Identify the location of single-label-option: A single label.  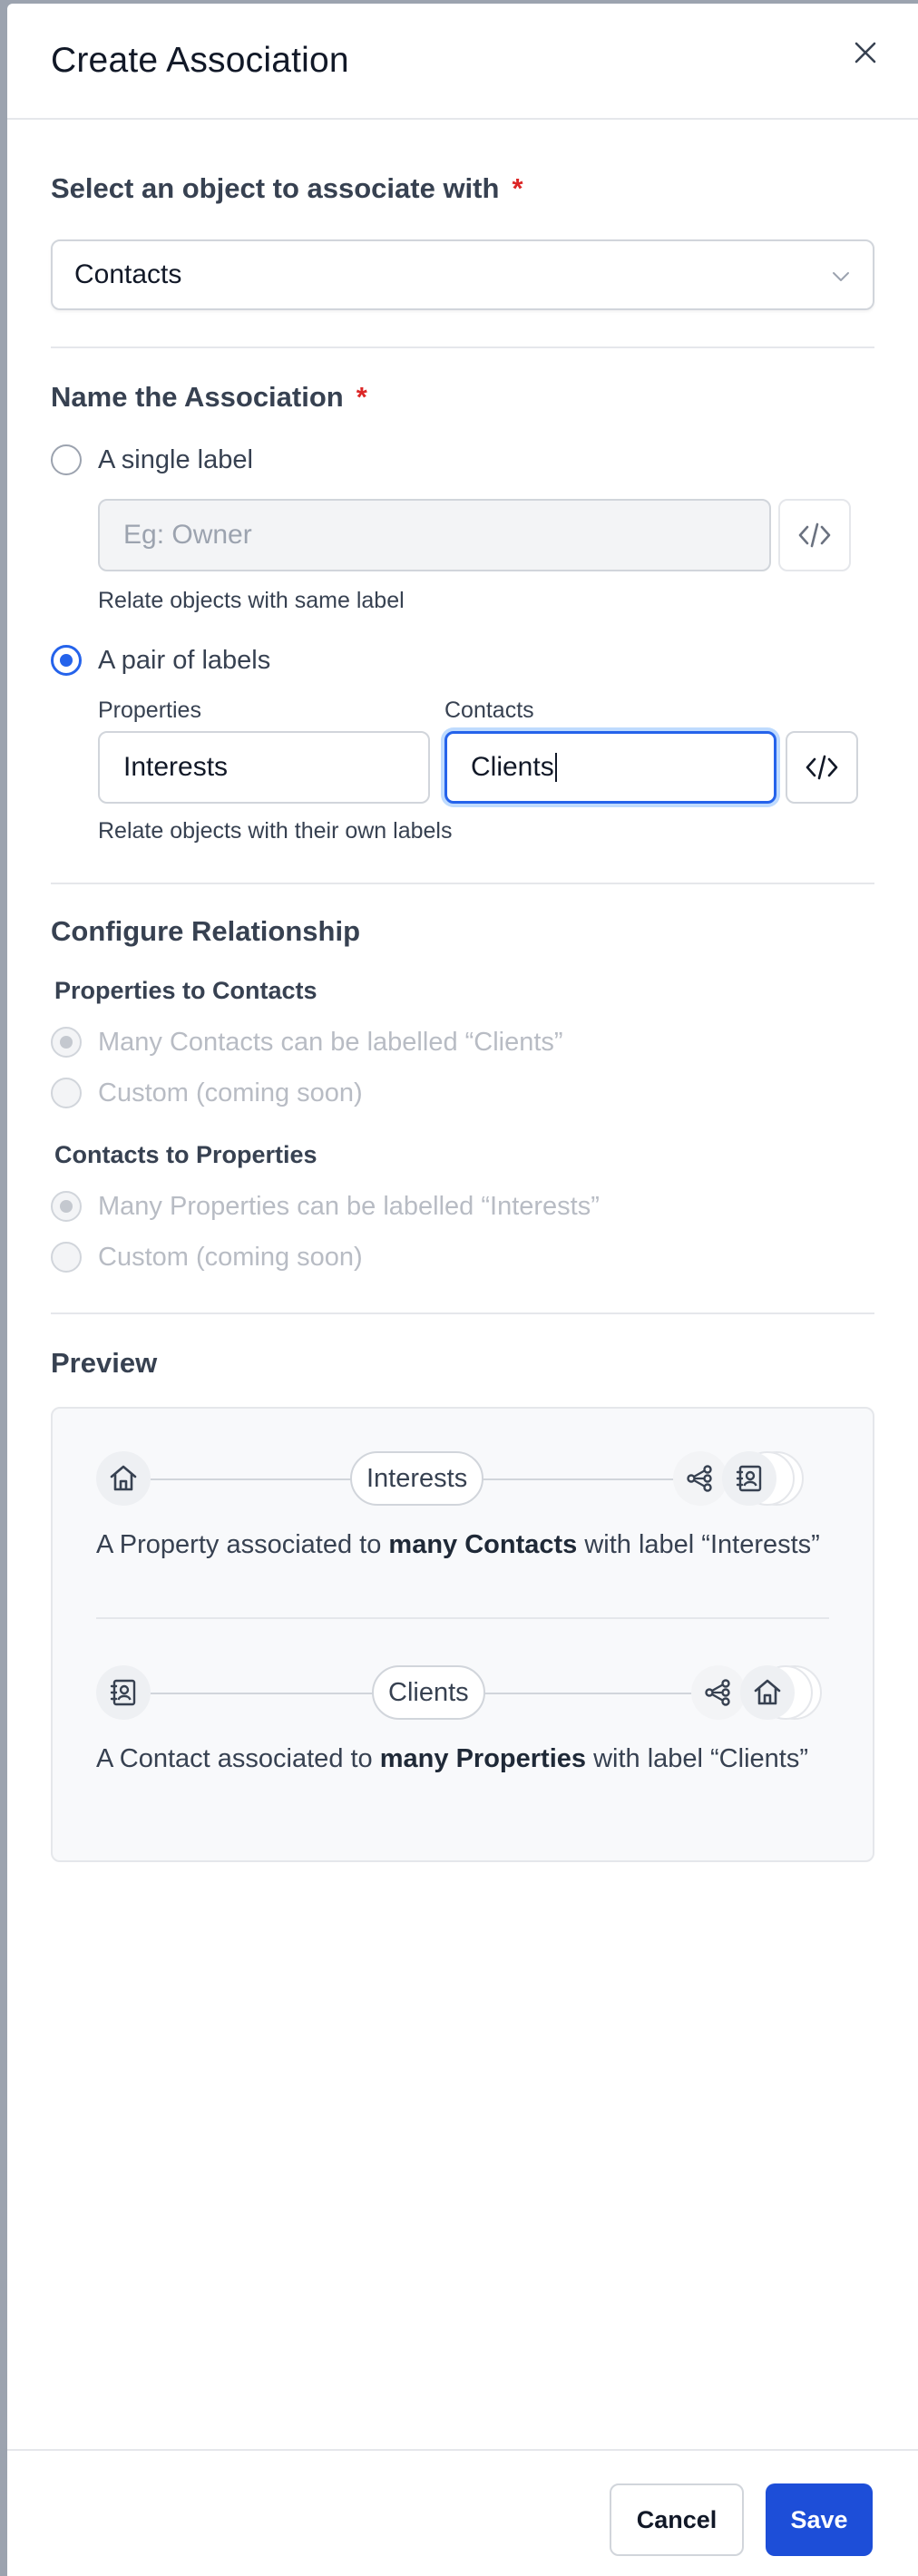
(462, 459).